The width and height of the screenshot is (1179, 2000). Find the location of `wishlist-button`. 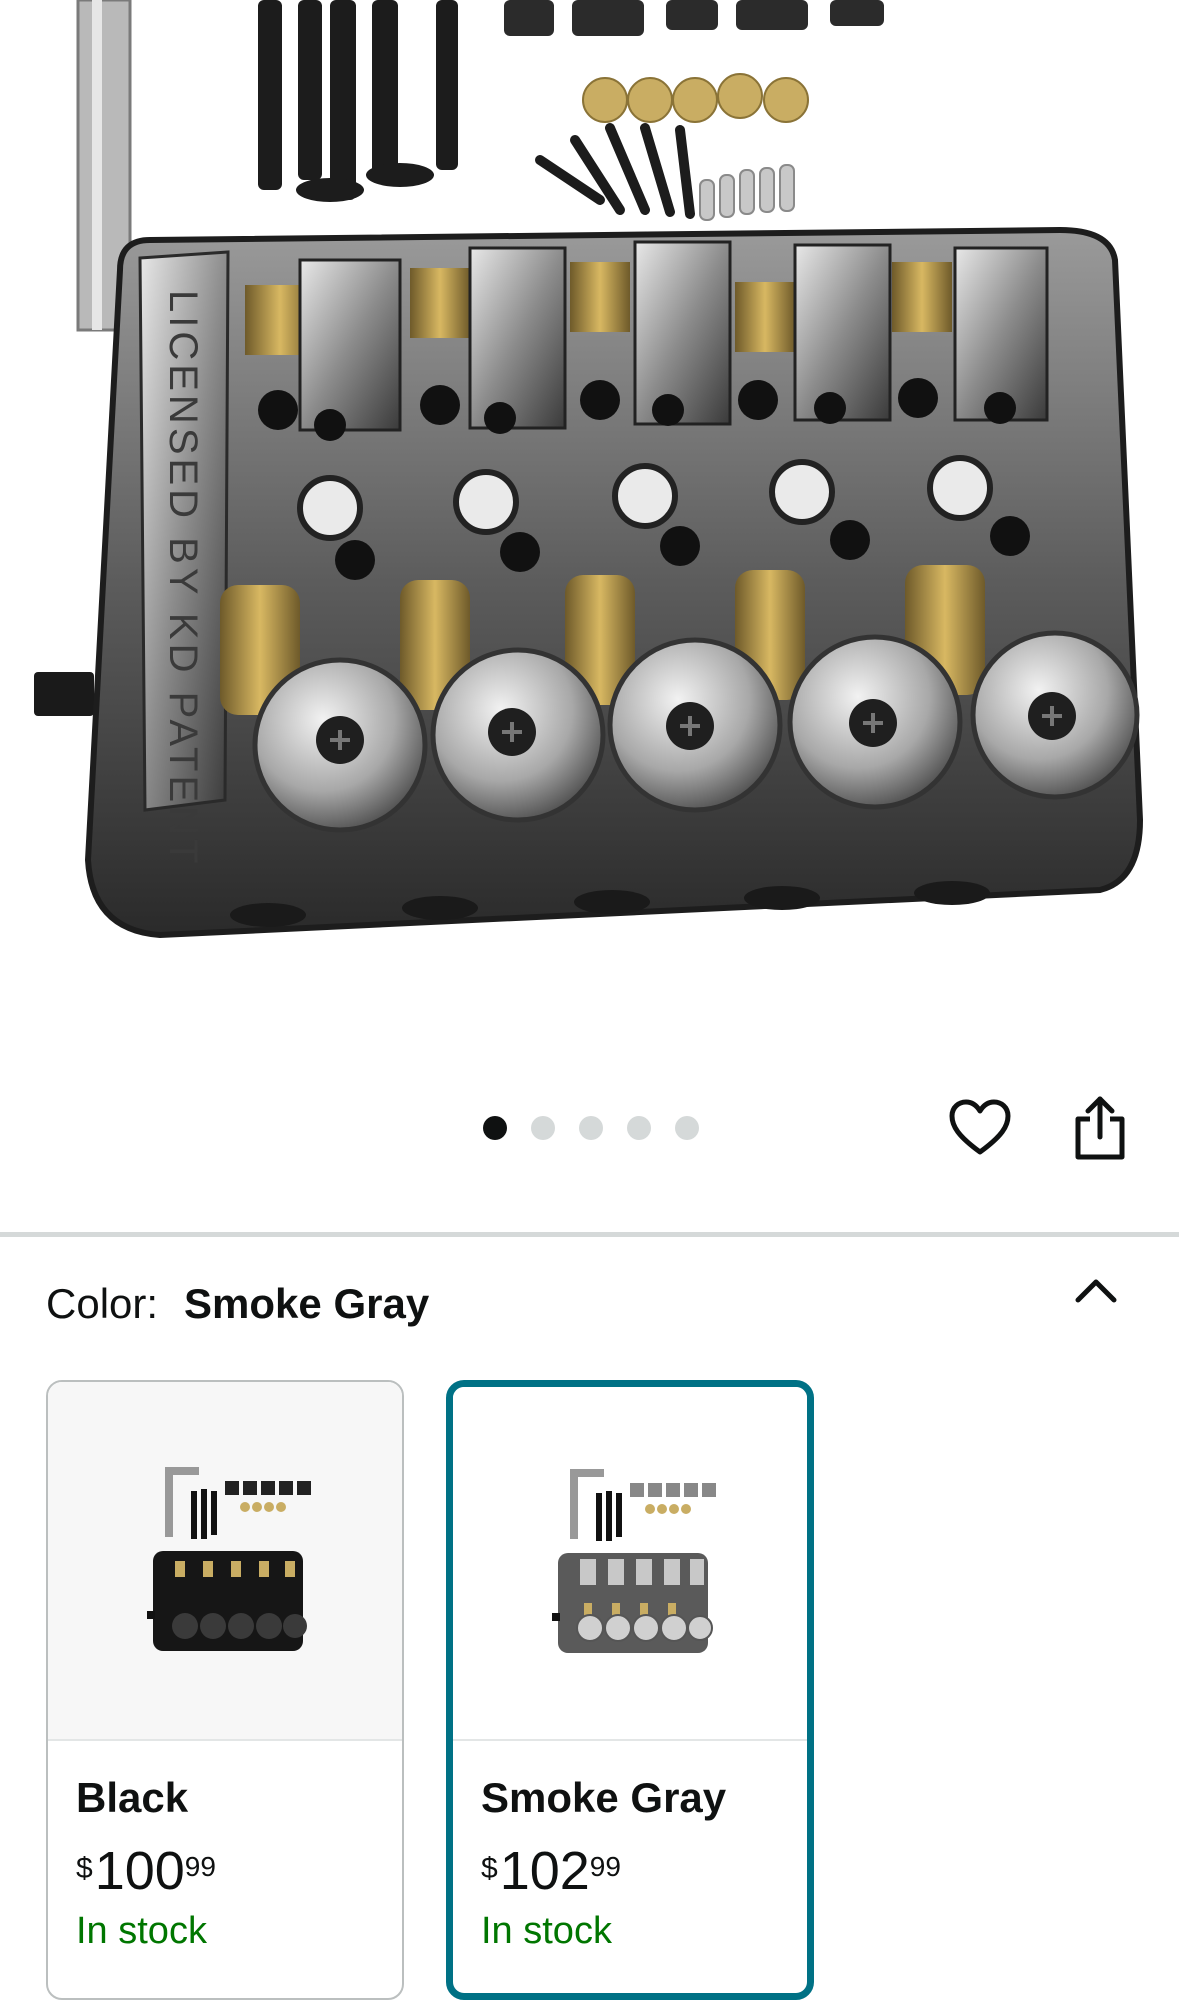

wishlist-button is located at coordinates (980, 1130).